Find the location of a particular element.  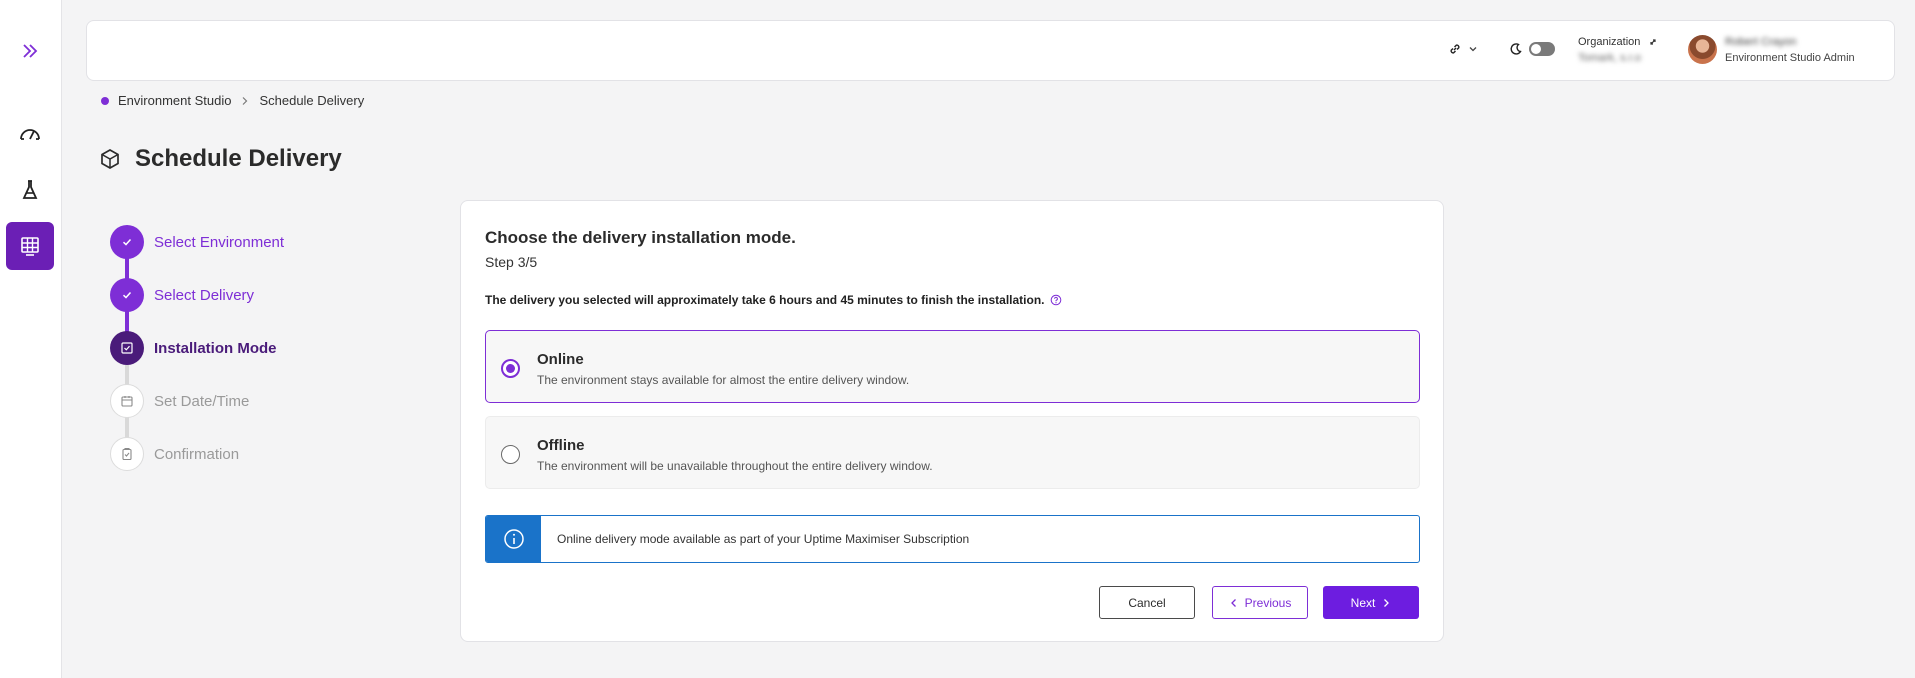

step-set-date-time: Set Date/Time is located at coordinates (240, 401).